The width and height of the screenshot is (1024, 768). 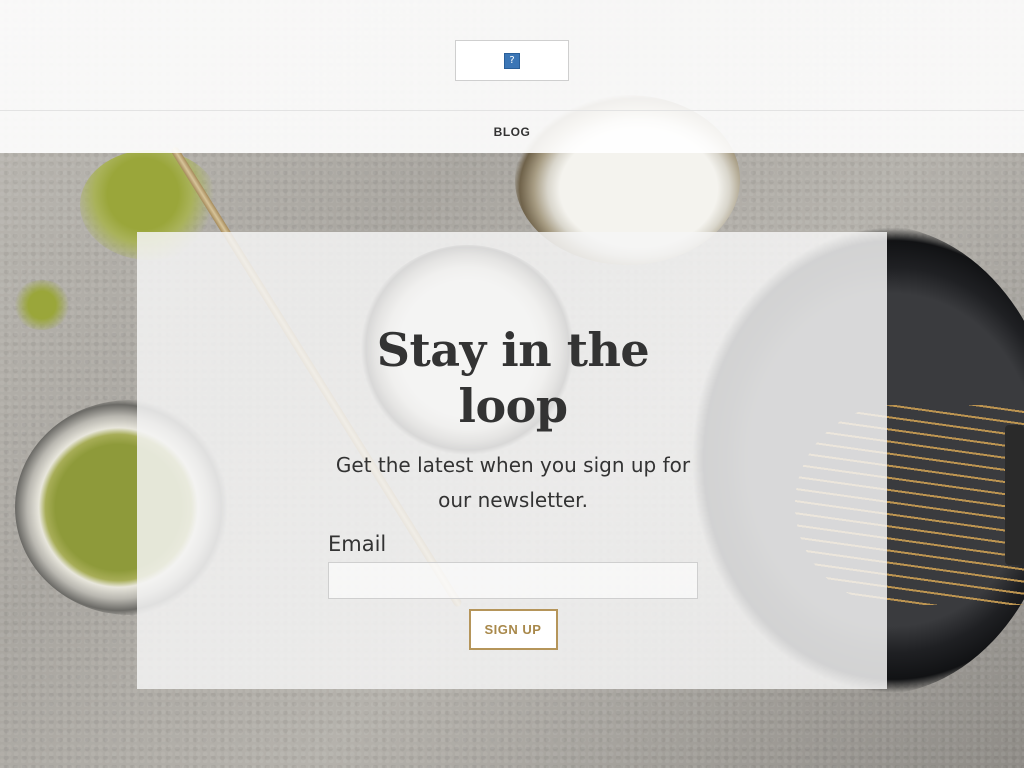 I want to click on newsletter-title: Stay in the loop, so click(x=513, y=378).